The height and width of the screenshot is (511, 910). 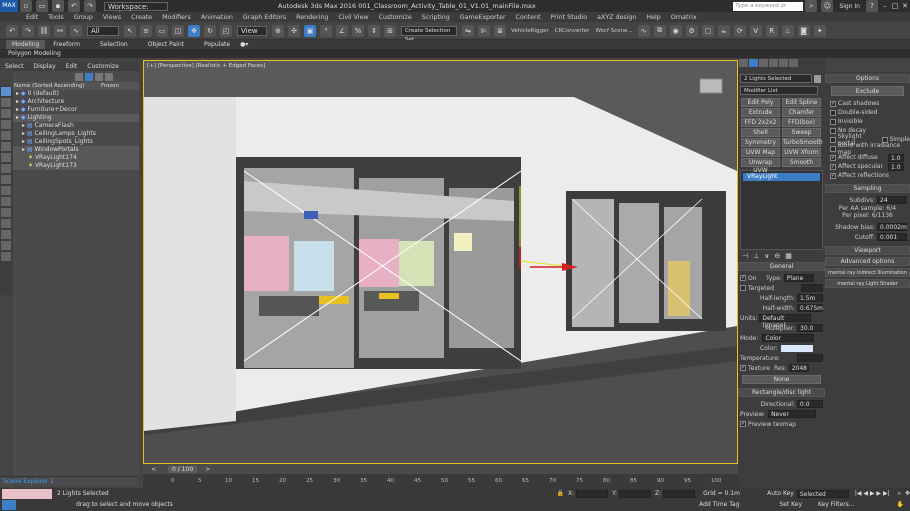 What do you see at coordinates (810, 328) in the screenshot?
I see `multiplier-field: 30.0` at bounding box center [810, 328].